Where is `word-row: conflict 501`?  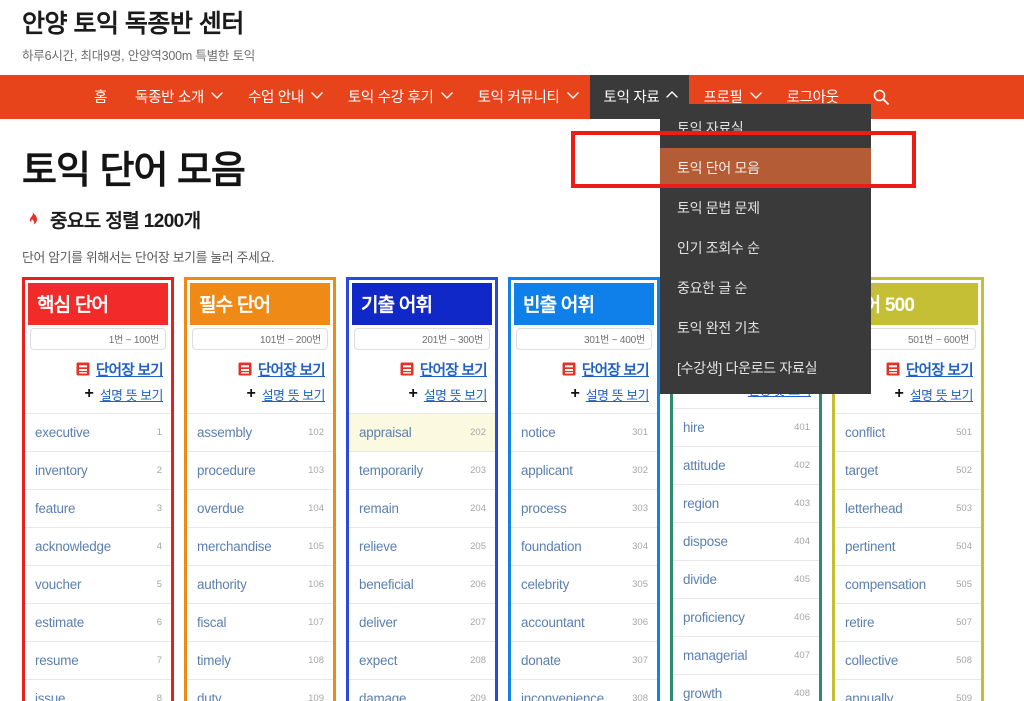
word-row: conflict 501 is located at coordinates (908, 431).